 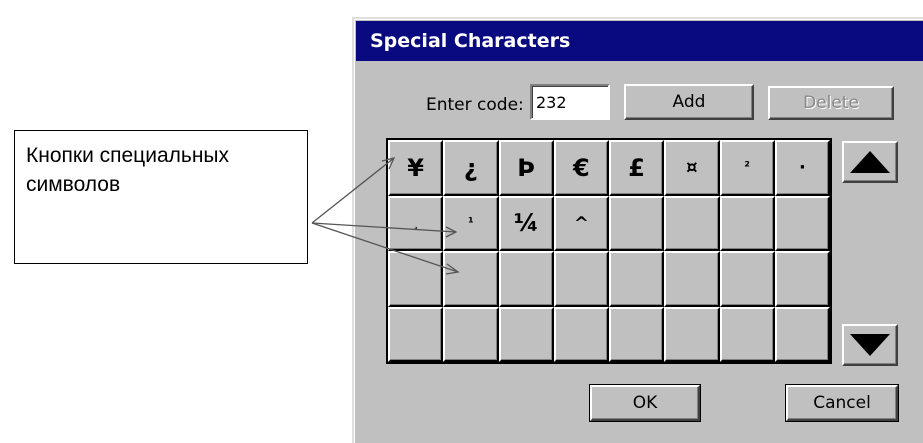 I want to click on scroll-up-button, so click(x=870, y=162).